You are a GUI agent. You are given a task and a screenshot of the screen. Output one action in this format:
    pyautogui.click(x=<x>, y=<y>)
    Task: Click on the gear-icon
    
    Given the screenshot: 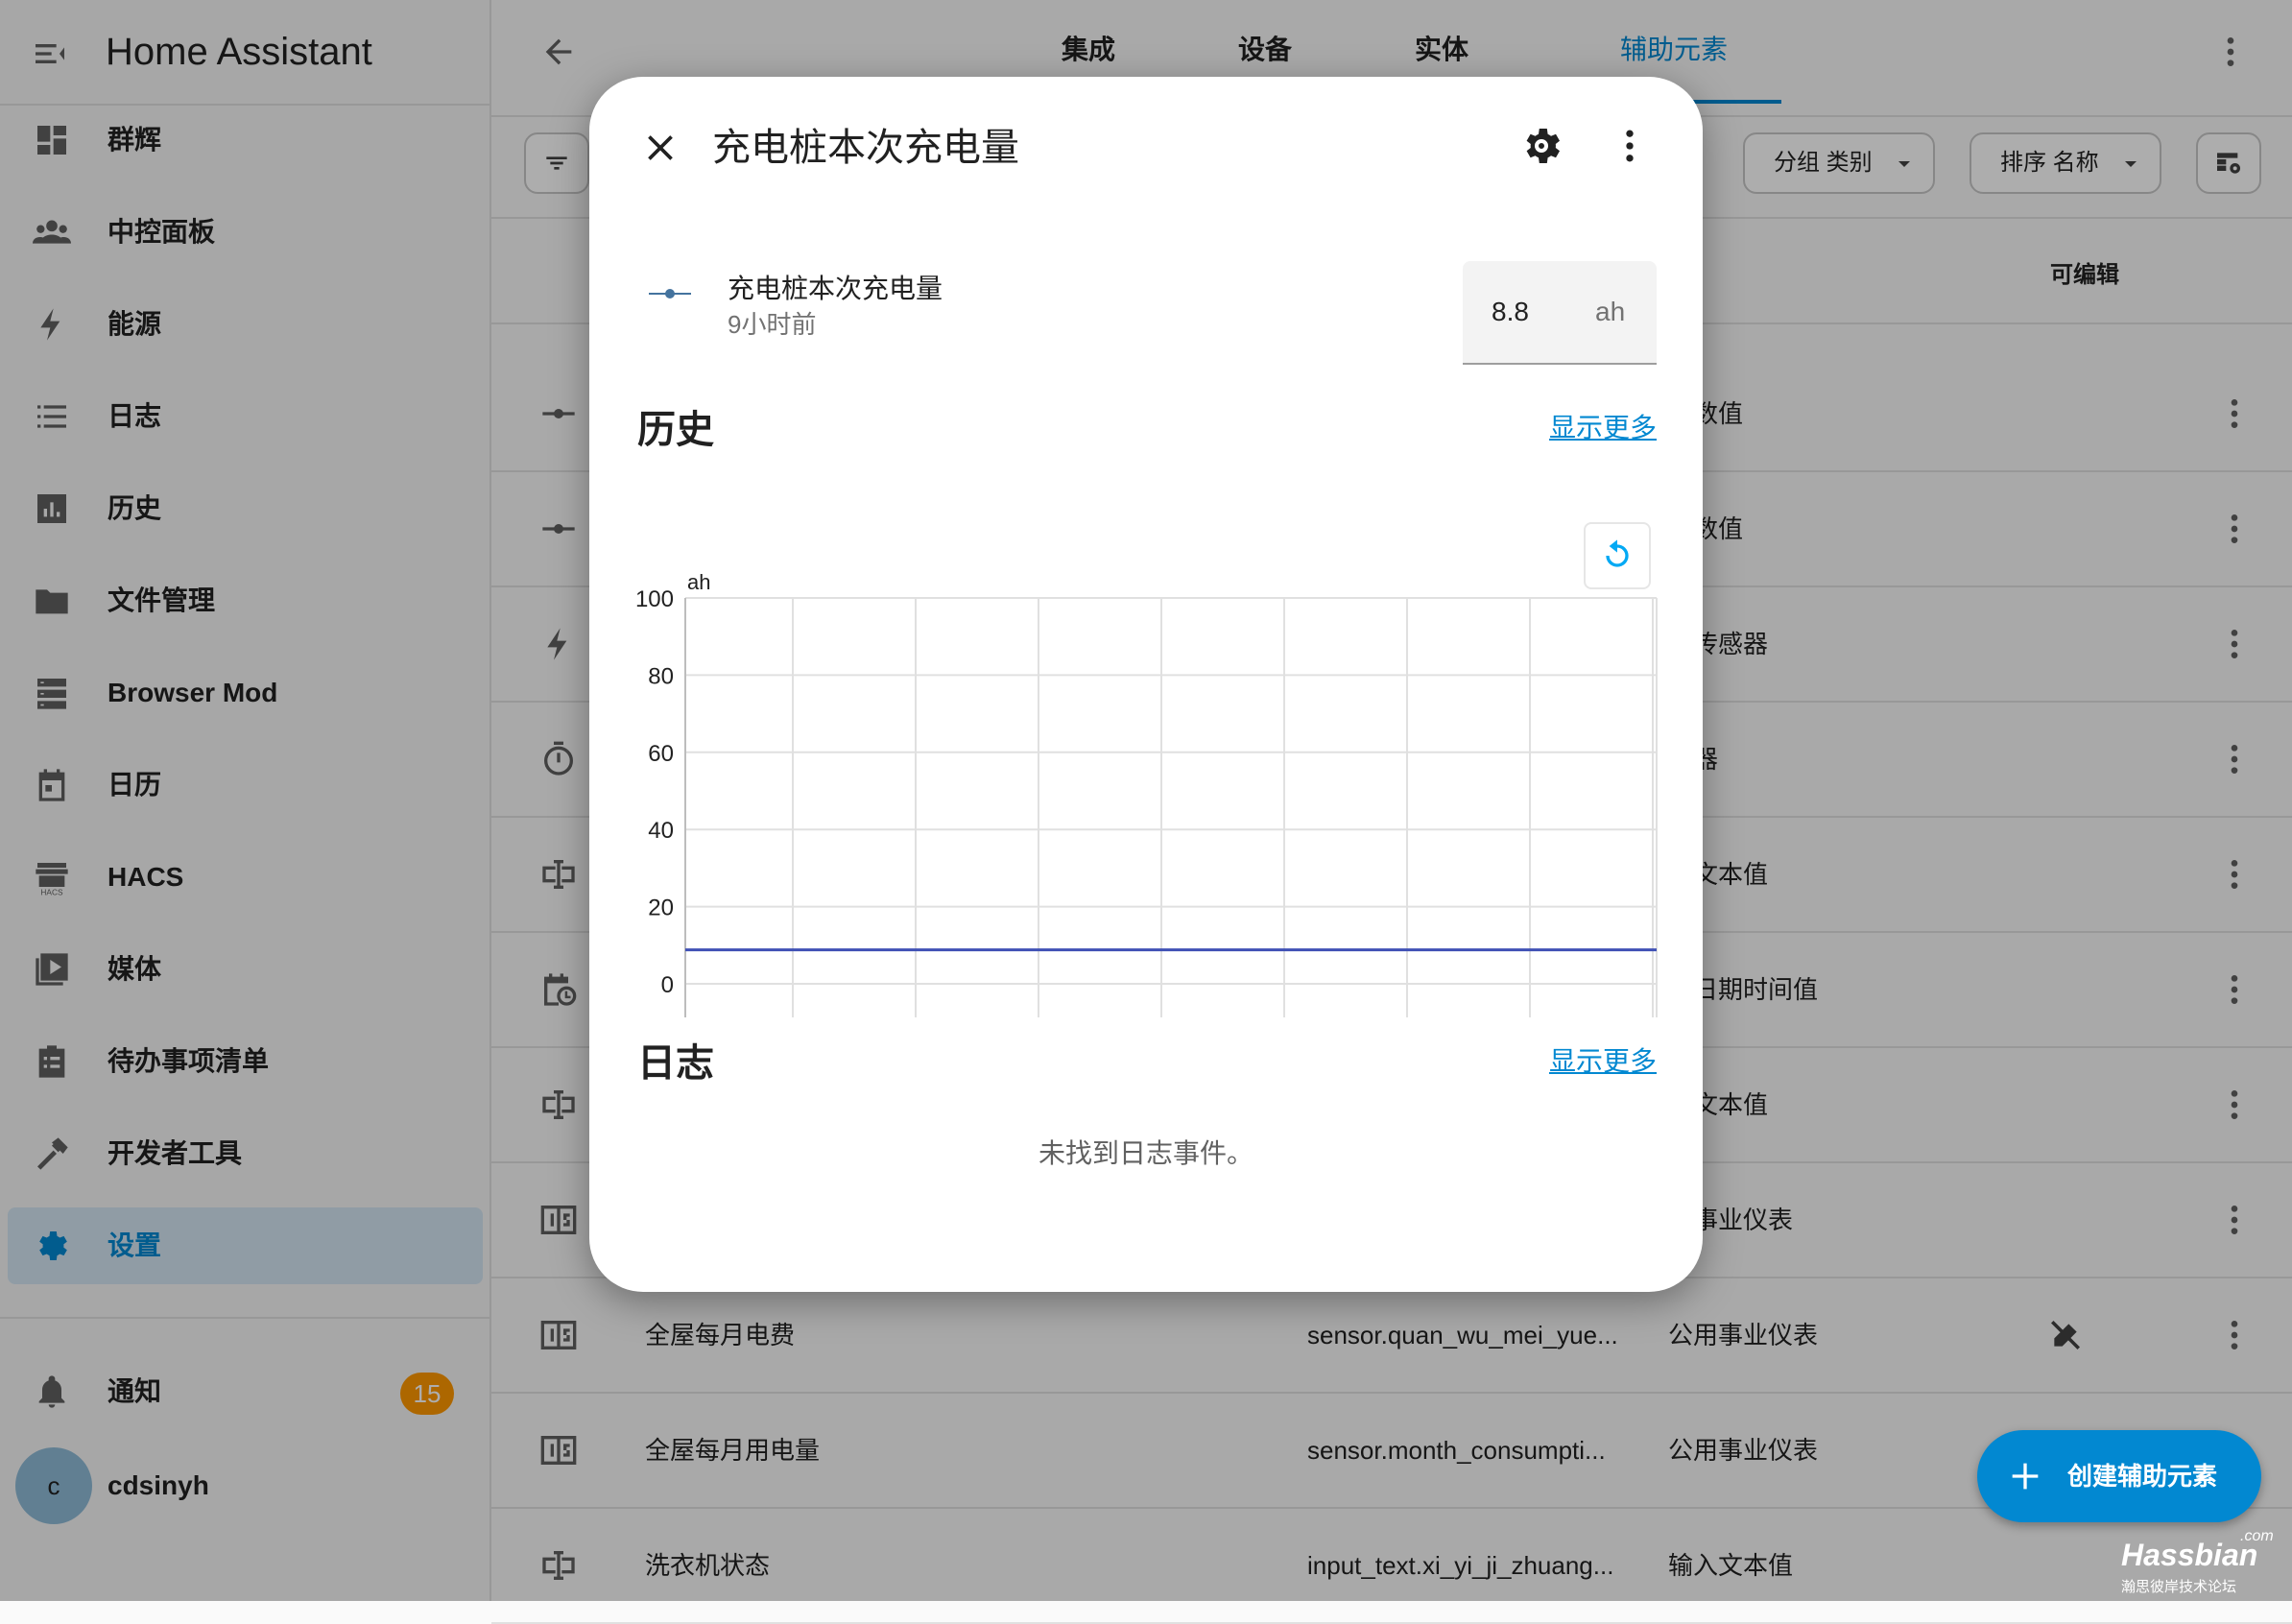 What is the action you would take?
    pyautogui.click(x=1541, y=146)
    